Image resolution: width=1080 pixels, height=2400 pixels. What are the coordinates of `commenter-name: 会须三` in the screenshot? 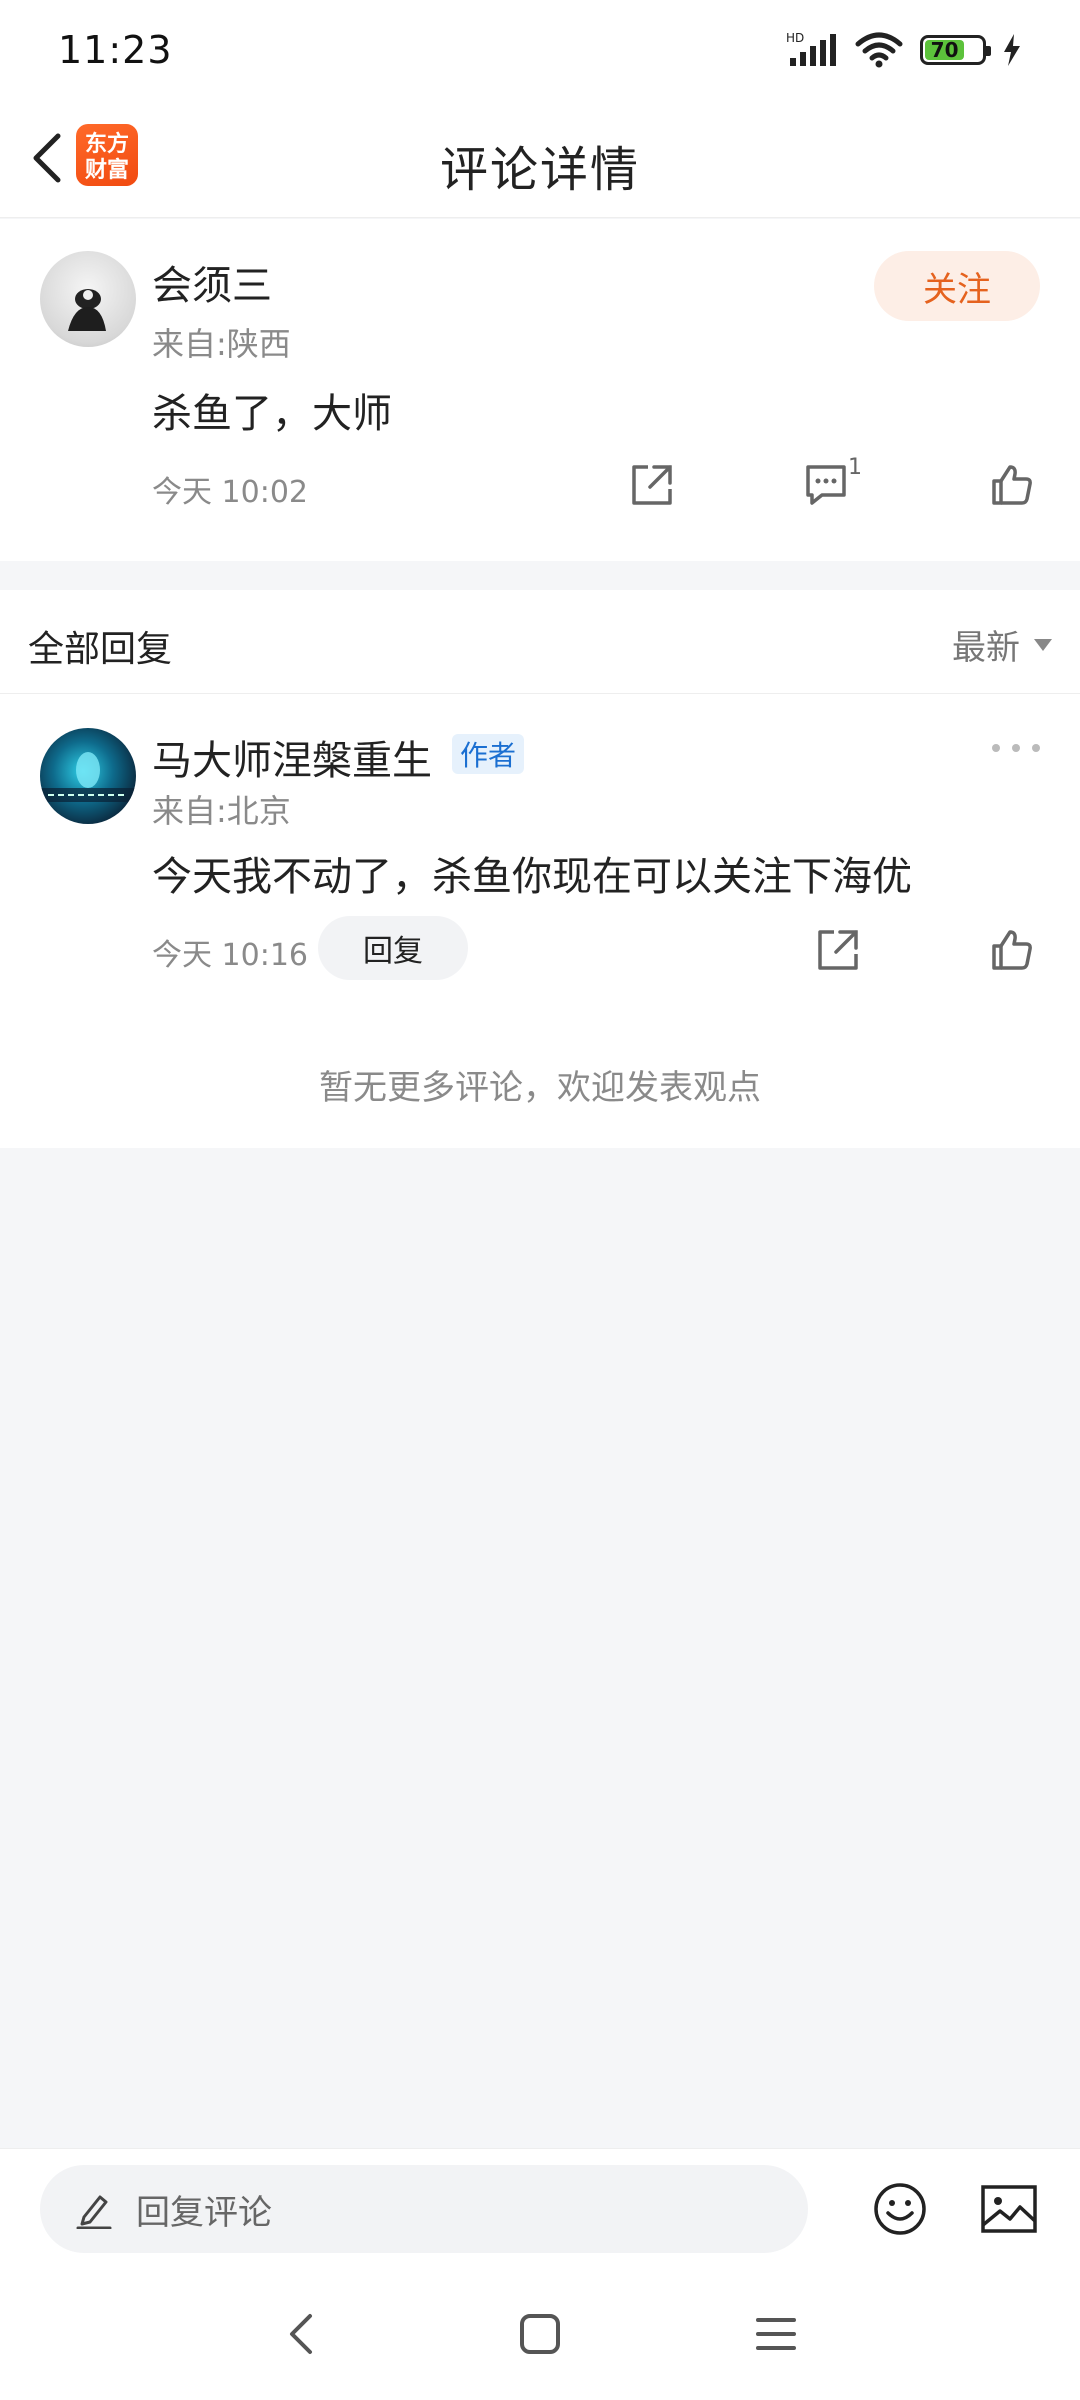 It's located at (212, 282).